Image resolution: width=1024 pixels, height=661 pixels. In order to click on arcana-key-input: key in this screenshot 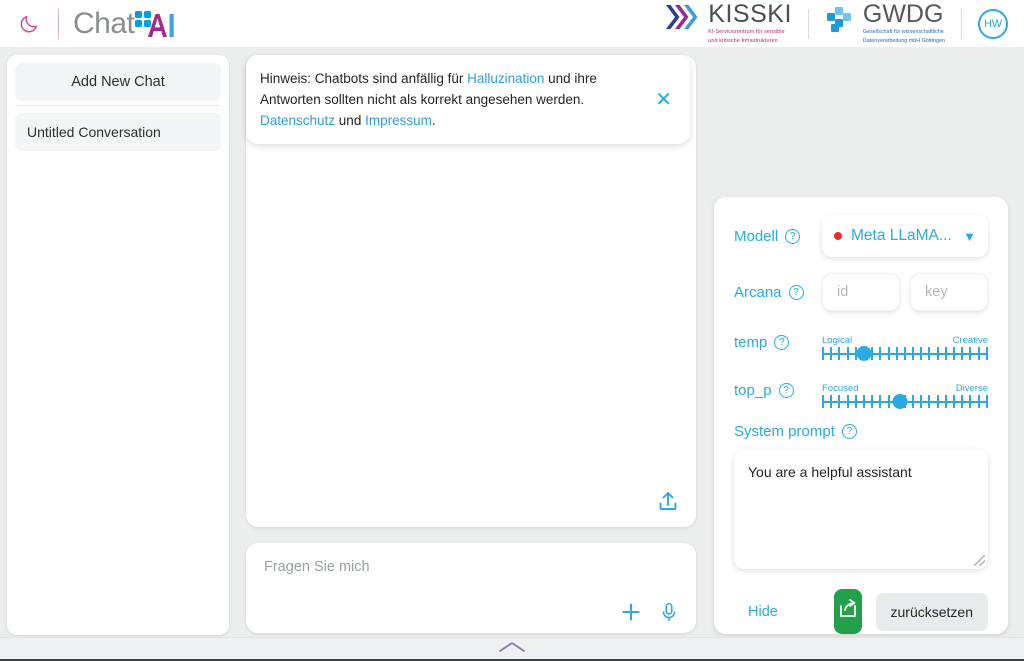, I will do `click(949, 292)`.